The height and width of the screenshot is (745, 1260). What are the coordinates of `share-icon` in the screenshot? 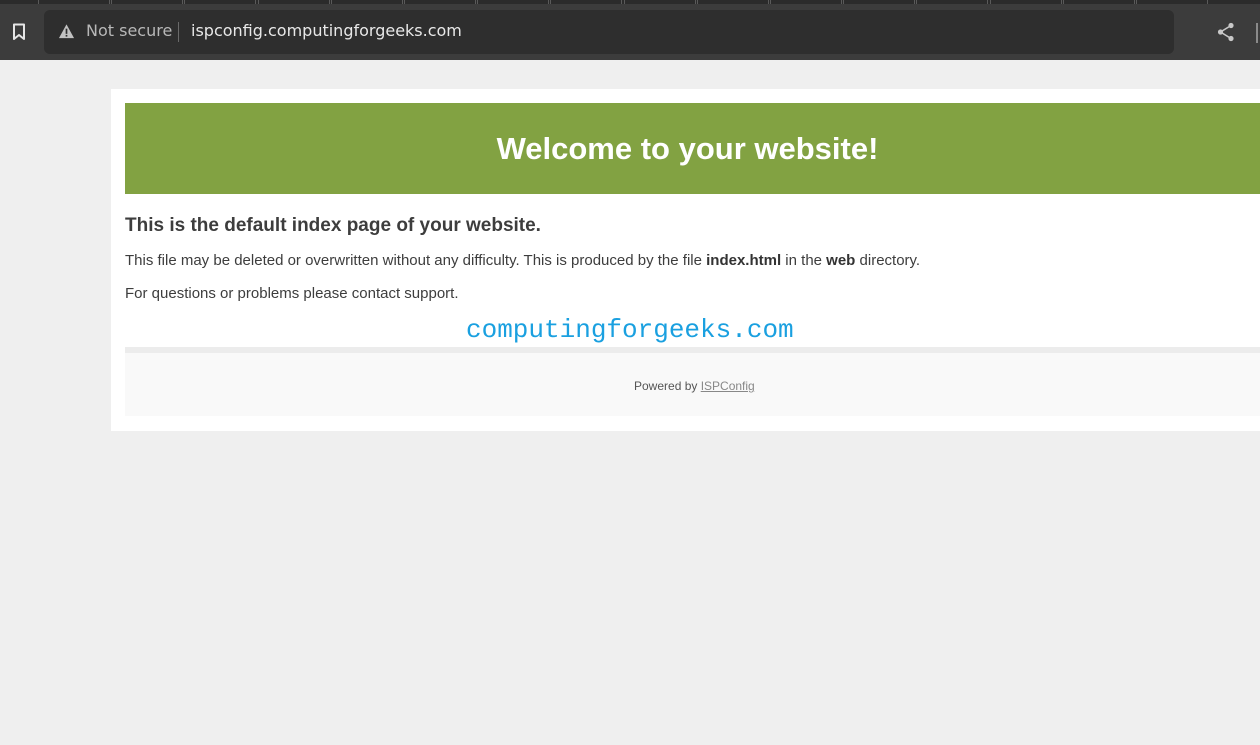 It's located at (1226, 32).